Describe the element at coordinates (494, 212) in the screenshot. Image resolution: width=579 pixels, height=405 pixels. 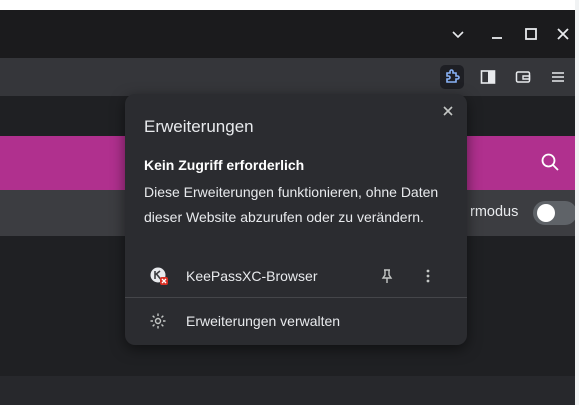
I see `mode-label: rmodus` at that location.